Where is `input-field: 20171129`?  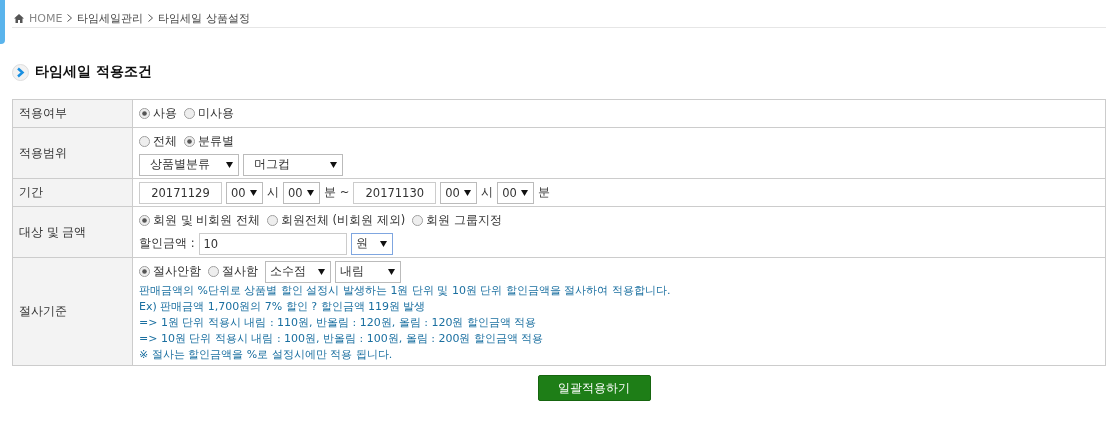
input-field: 20171129 is located at coordinates (180, 192).